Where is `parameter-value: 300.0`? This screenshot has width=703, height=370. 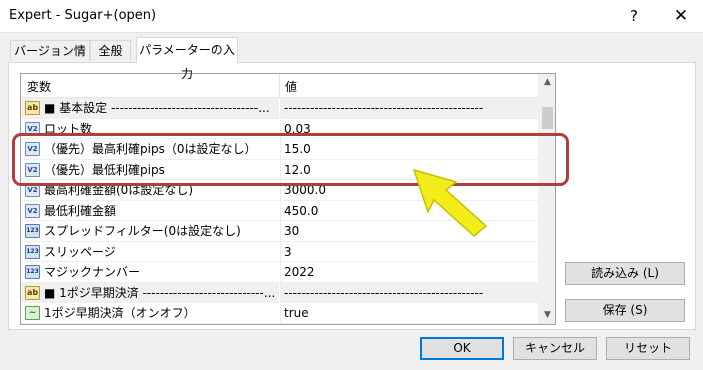 parameter-value: 300.0 is located at coordinates (409, 323).